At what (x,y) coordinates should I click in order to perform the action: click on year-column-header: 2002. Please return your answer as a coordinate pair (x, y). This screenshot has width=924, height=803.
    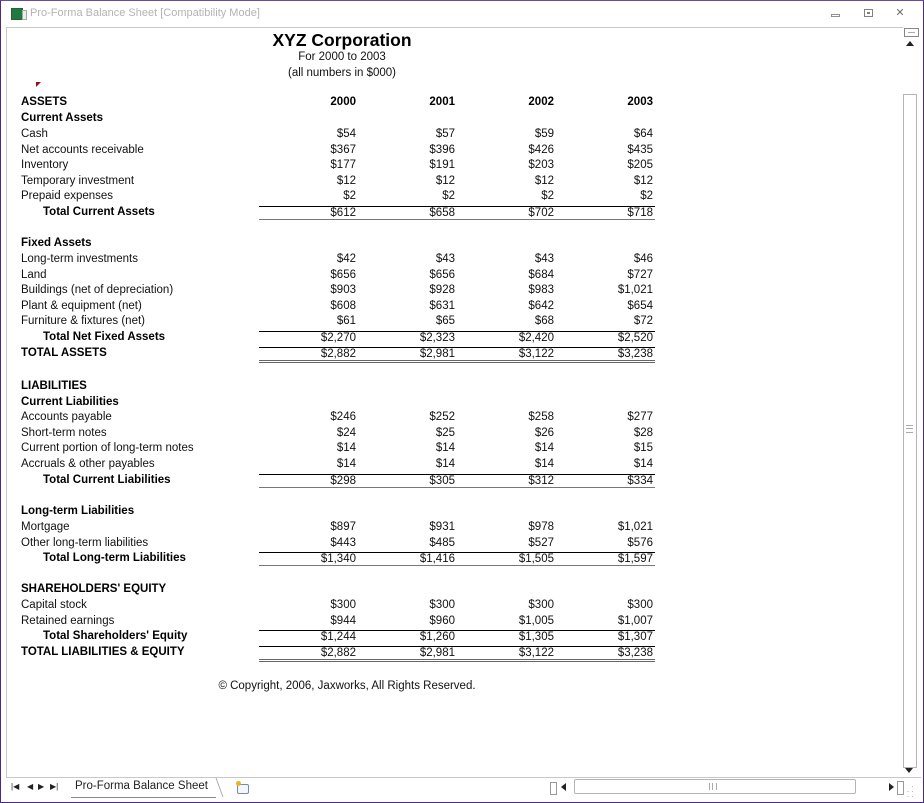
    Looking at the image, I should click on (506, 102).